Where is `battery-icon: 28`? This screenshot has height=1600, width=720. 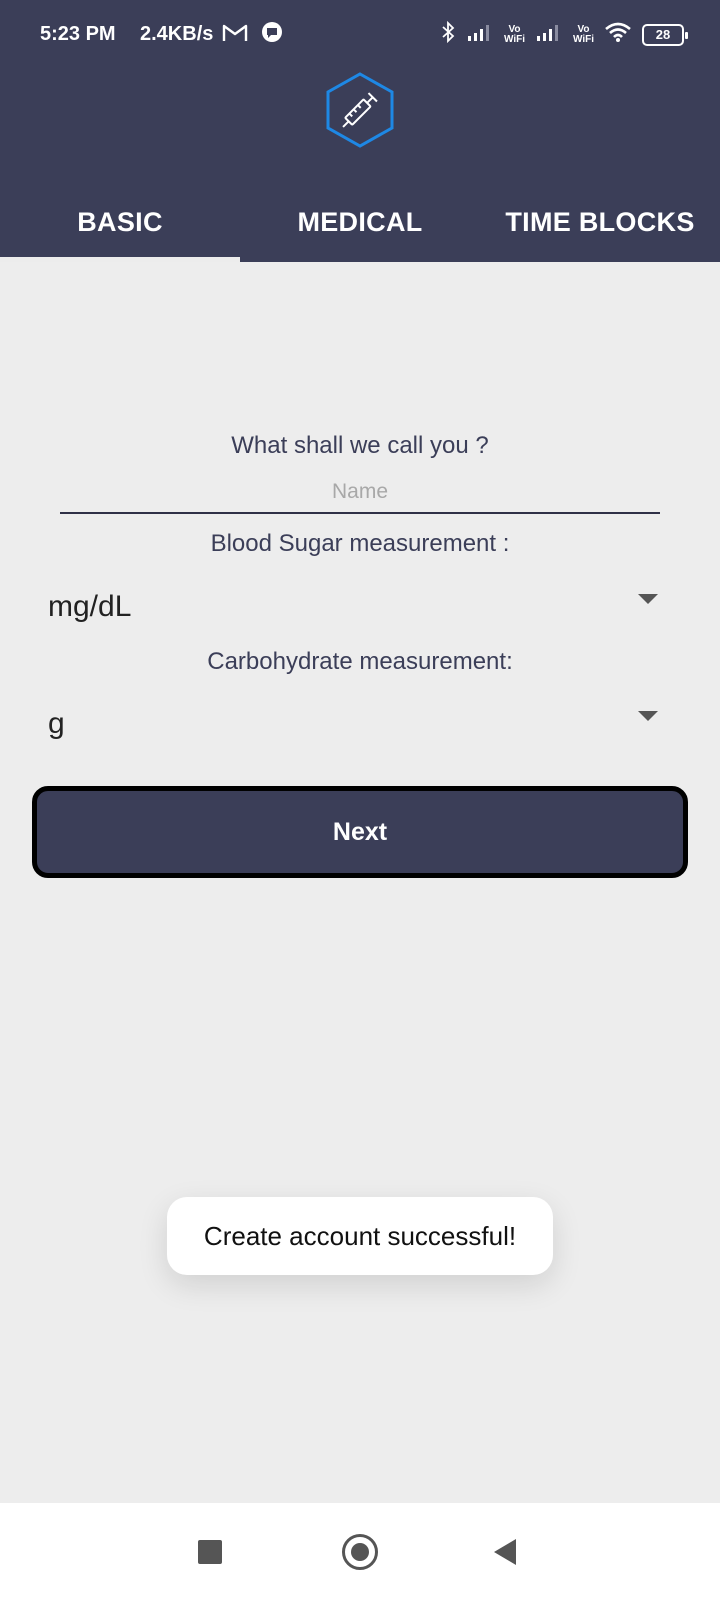 battery-icon: 28 is located at coordinates (665, 34).